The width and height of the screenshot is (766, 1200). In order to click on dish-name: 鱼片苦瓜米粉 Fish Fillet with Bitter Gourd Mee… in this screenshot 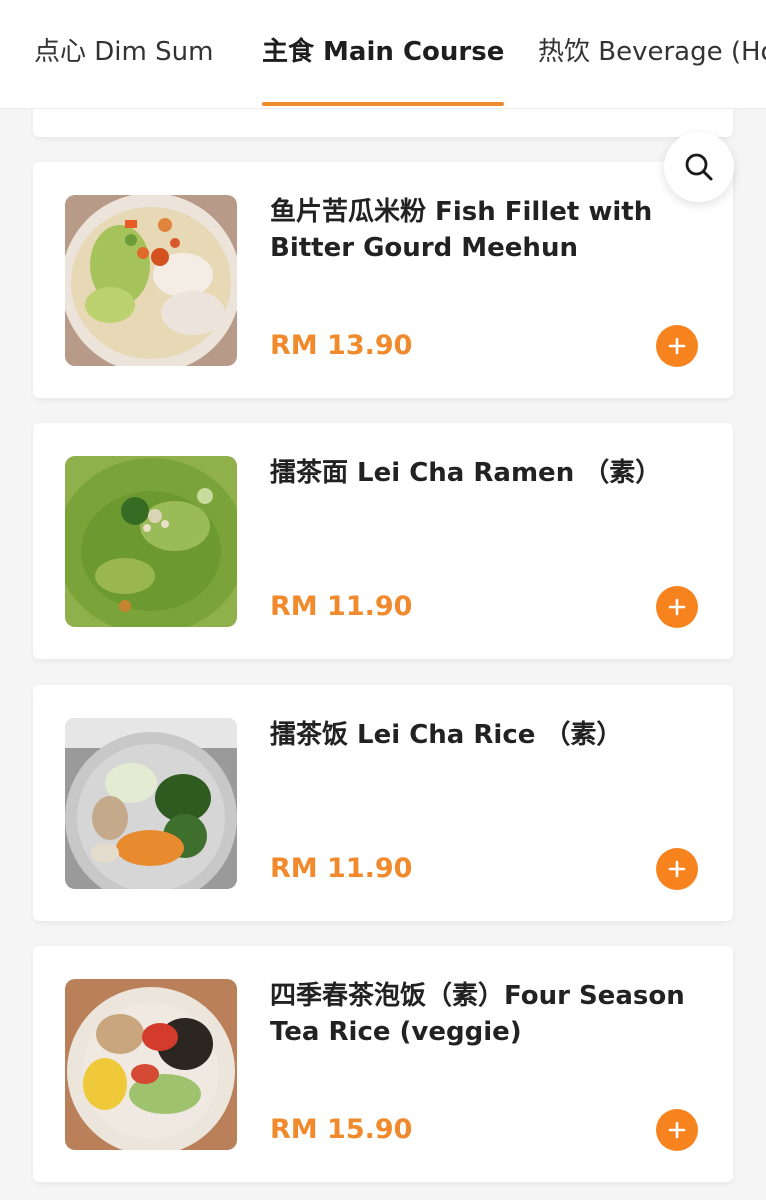, I will do `click(461, 230)`.